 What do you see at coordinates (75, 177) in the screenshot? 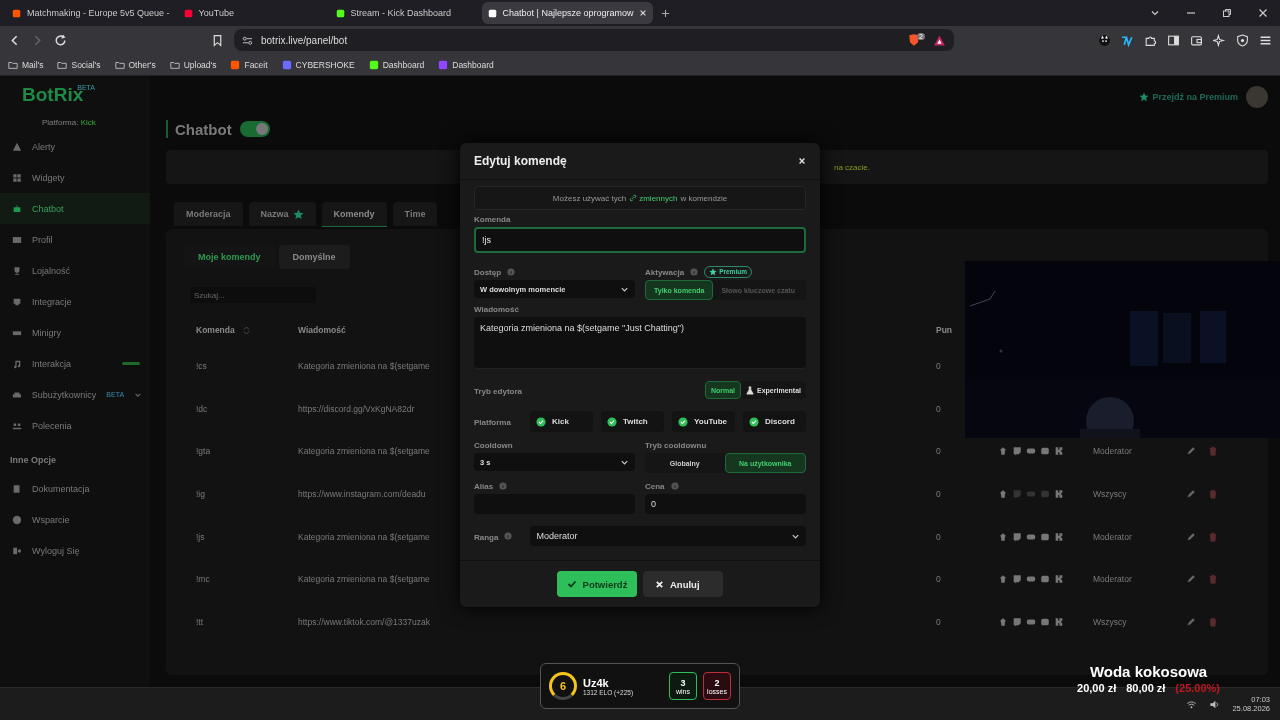
I see `sidebar-item: Widgety` at bounding box center [75, 177].